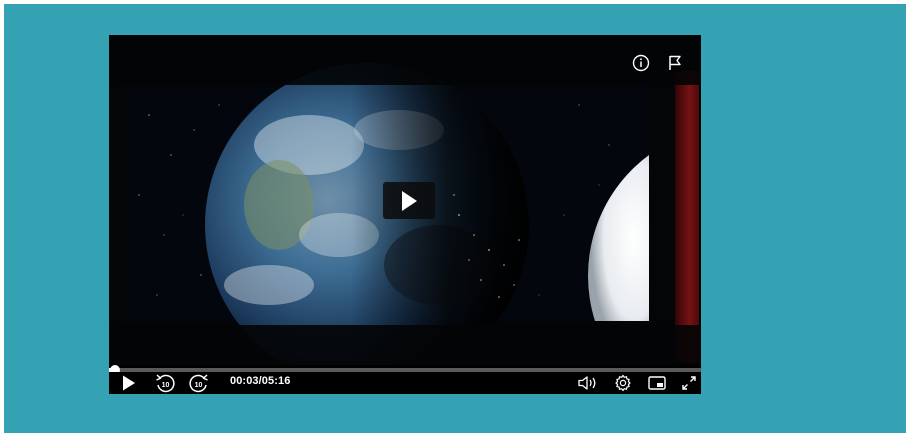  Describe the element at coordinates (276, 381) in the screenshot. I see `duration: 05:16` at that location.